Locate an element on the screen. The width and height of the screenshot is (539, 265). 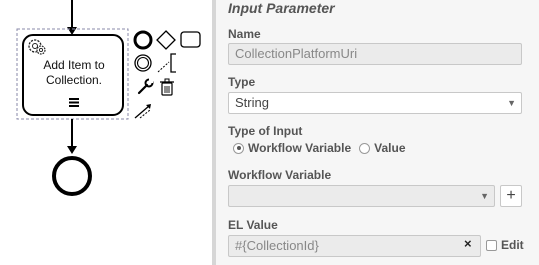
name-field: CollectionPlatformUri is located at coordinates (375, 54).